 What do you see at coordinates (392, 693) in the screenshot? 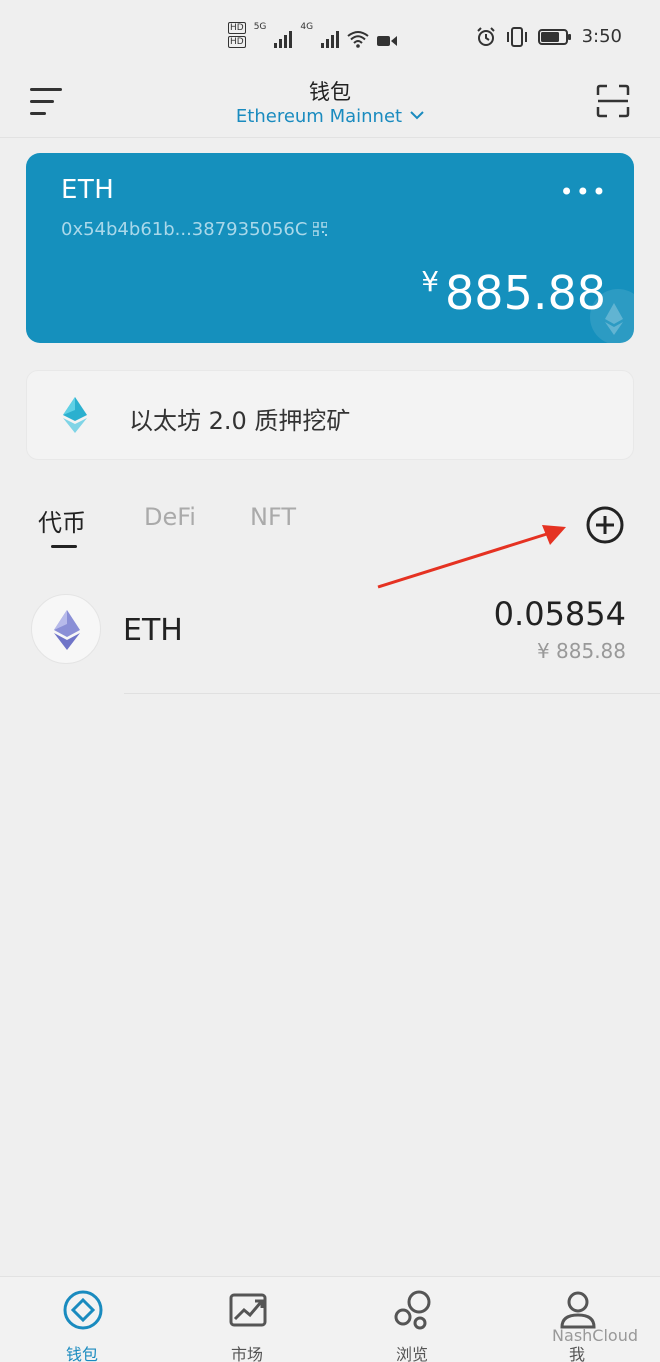
I see `divider` at bounding box center [392, 693].